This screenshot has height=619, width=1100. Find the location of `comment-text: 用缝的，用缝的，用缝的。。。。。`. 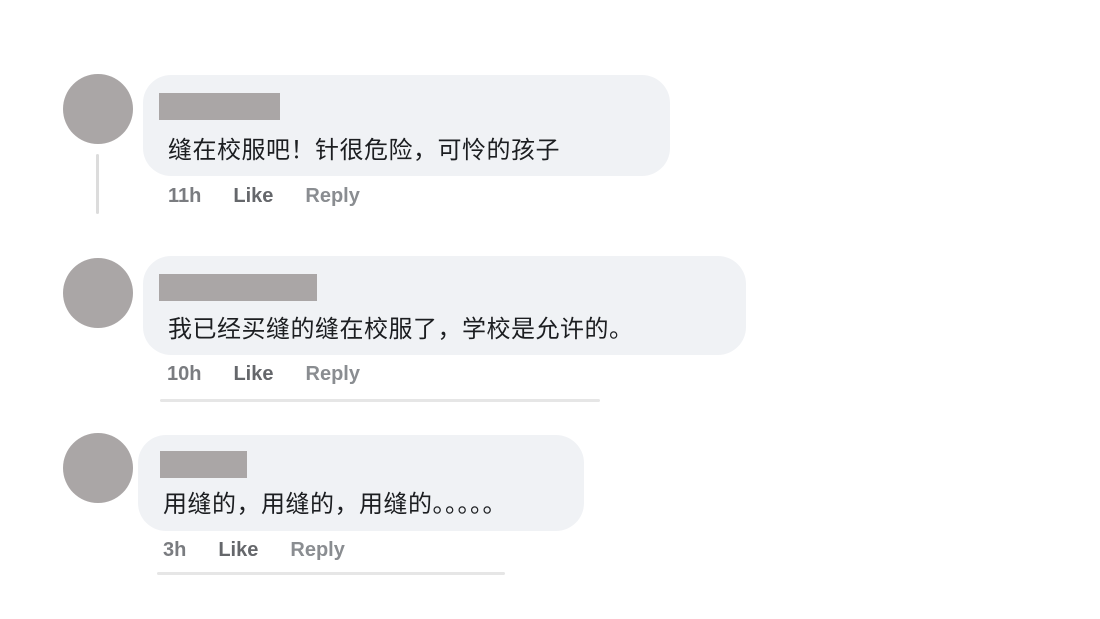

comment-text: 用缝的，用缝的，用缝的。。。。。 is located at coordinates (335, 504).